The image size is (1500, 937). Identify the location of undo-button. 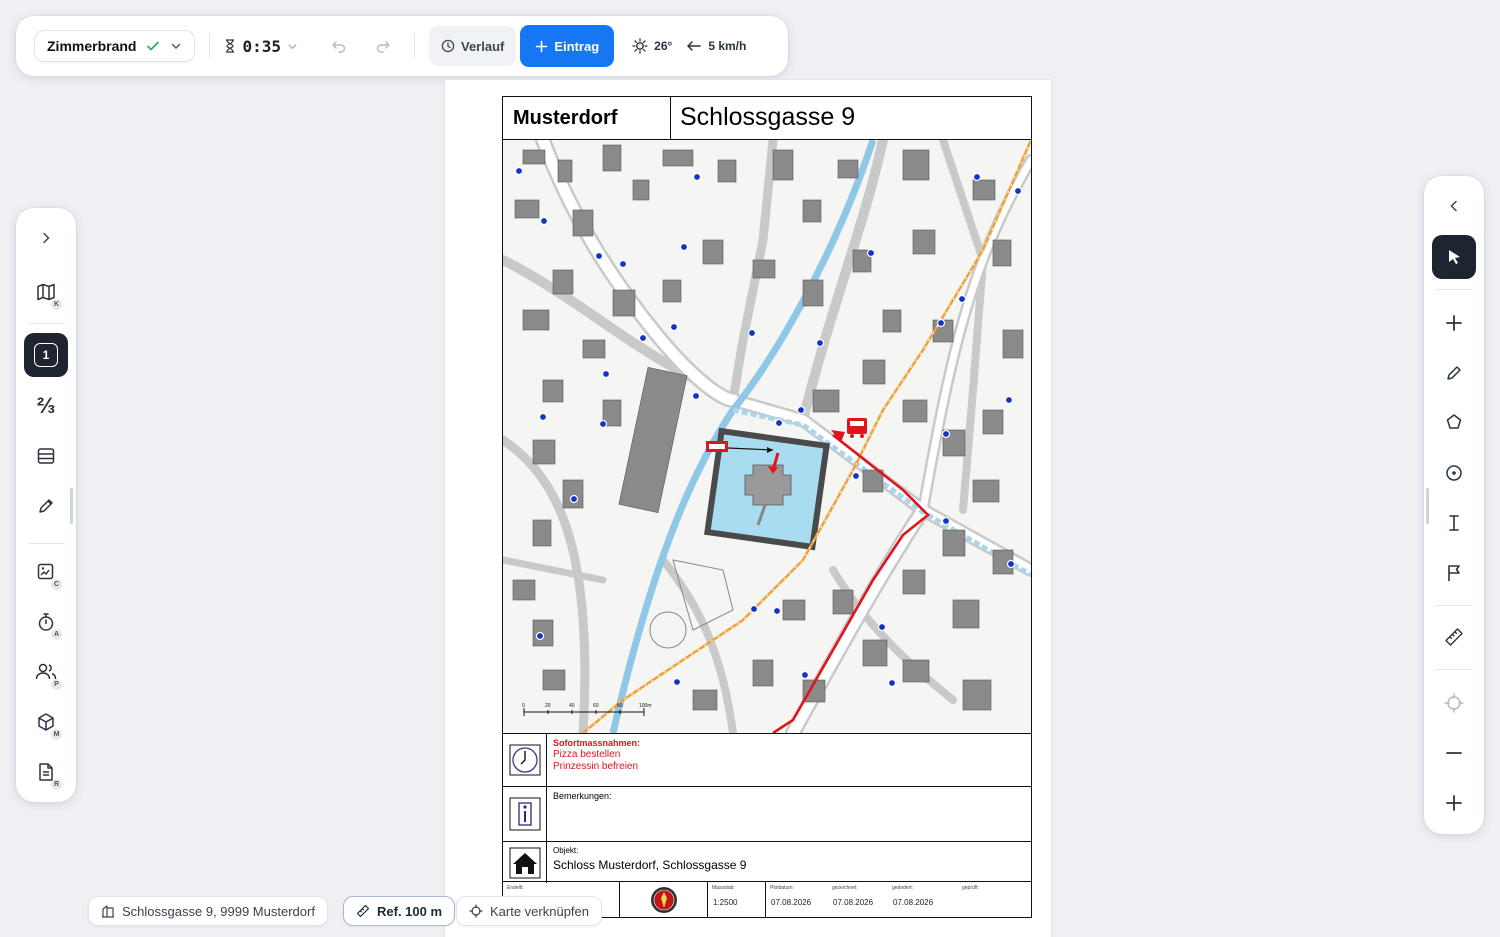
(339, 46).